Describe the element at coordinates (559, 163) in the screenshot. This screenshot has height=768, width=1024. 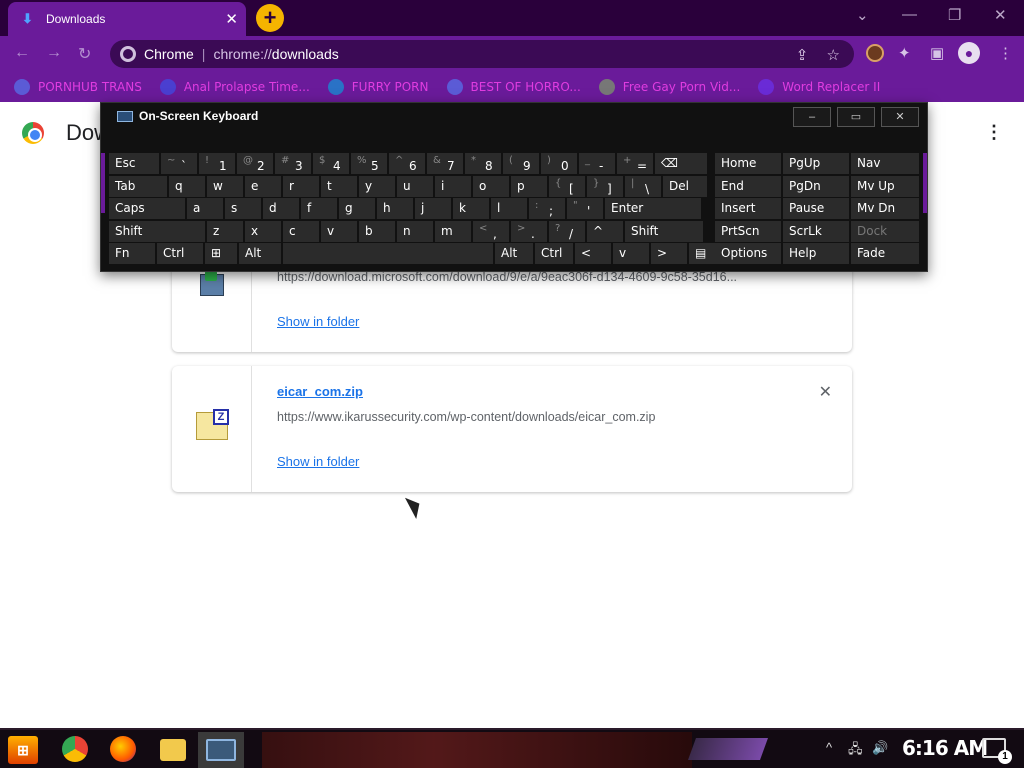
I see `osk-key: ) 0` at that location.